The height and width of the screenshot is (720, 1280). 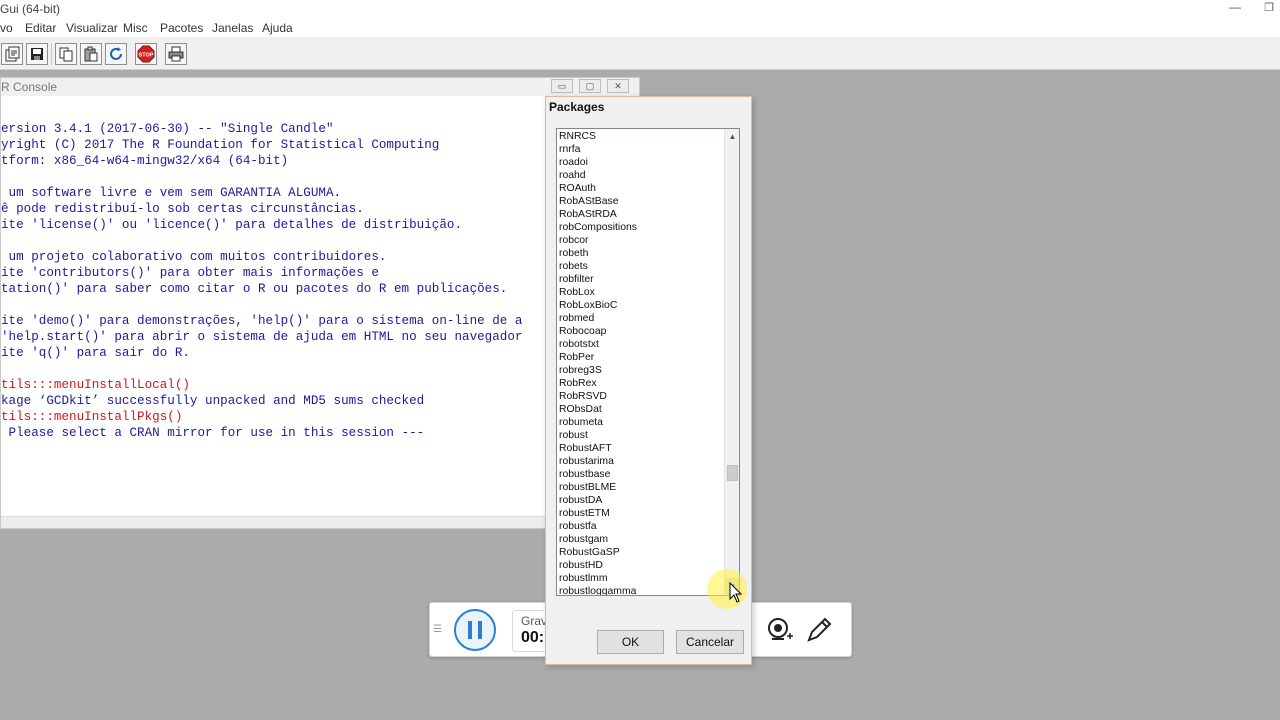 What do you see at coordinates (320, 522) in the screenshot?
I see `console-horizontal-scrollbar` at bounding box center [320, 522].